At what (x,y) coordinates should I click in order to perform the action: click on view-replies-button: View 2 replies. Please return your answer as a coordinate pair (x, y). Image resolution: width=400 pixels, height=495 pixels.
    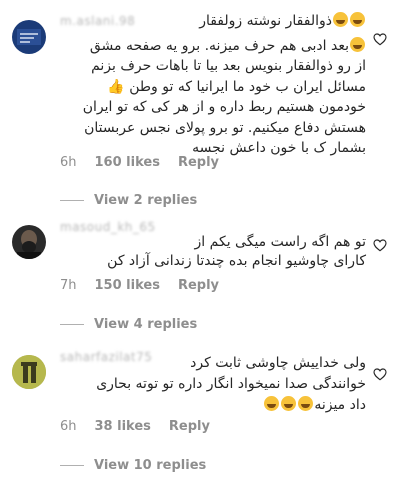
    Looking at the image, I should click on (128, 200).